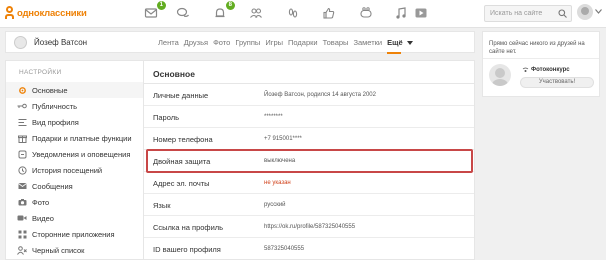 The height and width of the screenshot is (260, 606). I want to click on participate-button: Участвовать!, so click(557, 82).